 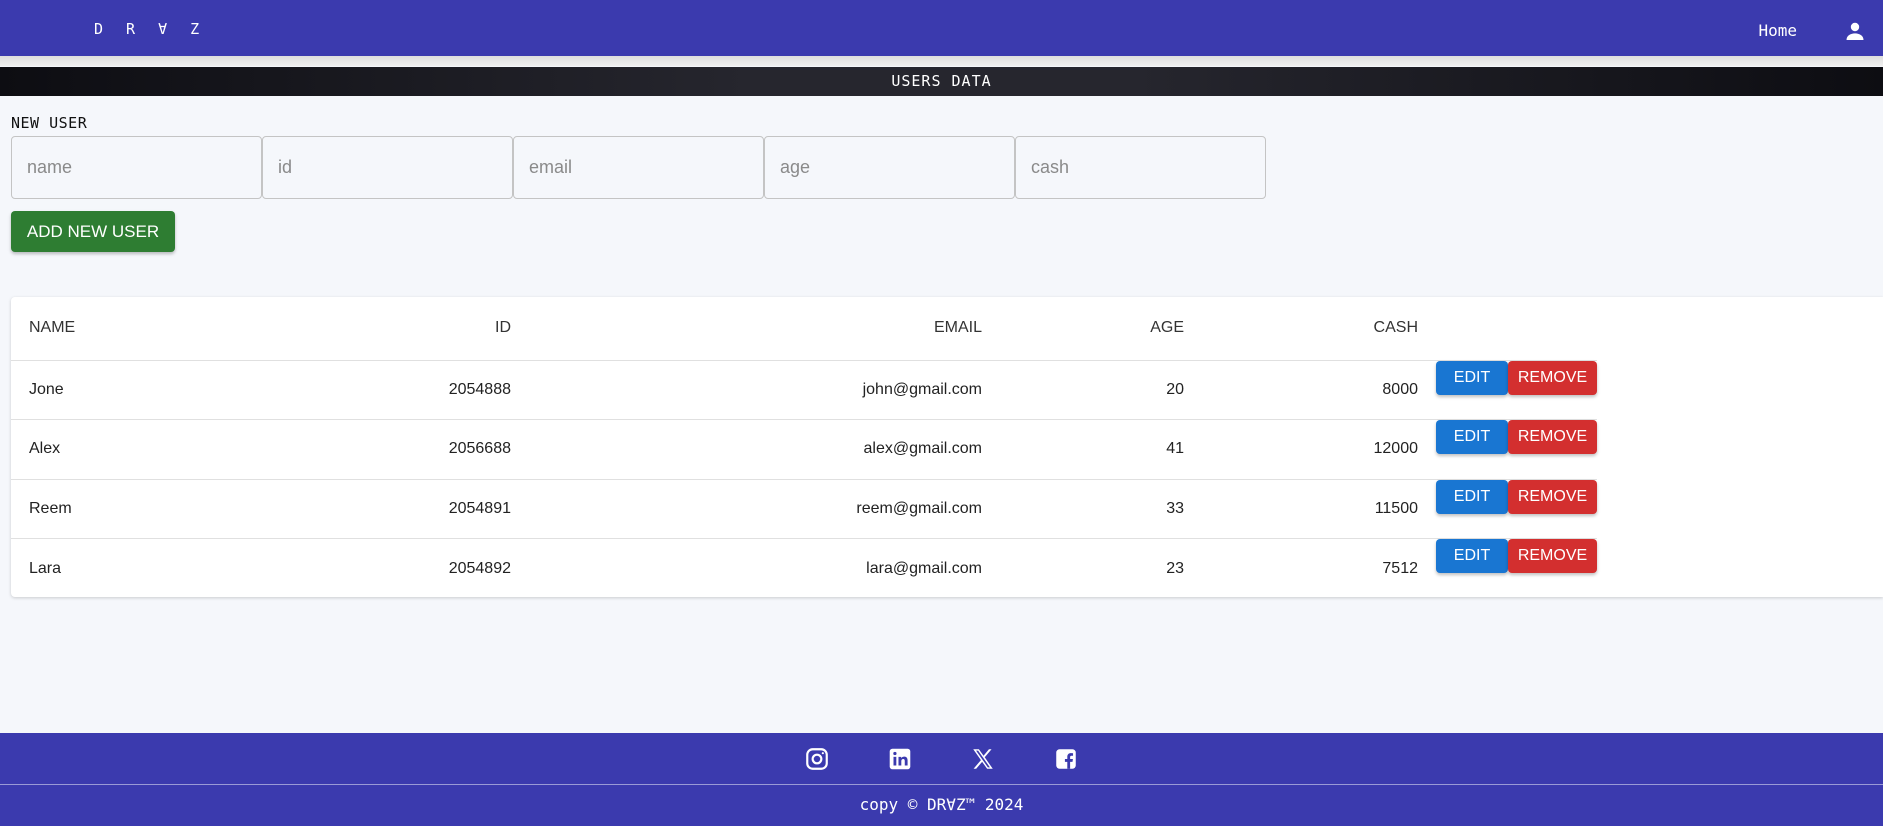 What do you see at coordinates (804, 328) in the screenshot?
I see `table-header-row: NAME ID EMAIL AGE CASH` at bounding box center [804, 328].